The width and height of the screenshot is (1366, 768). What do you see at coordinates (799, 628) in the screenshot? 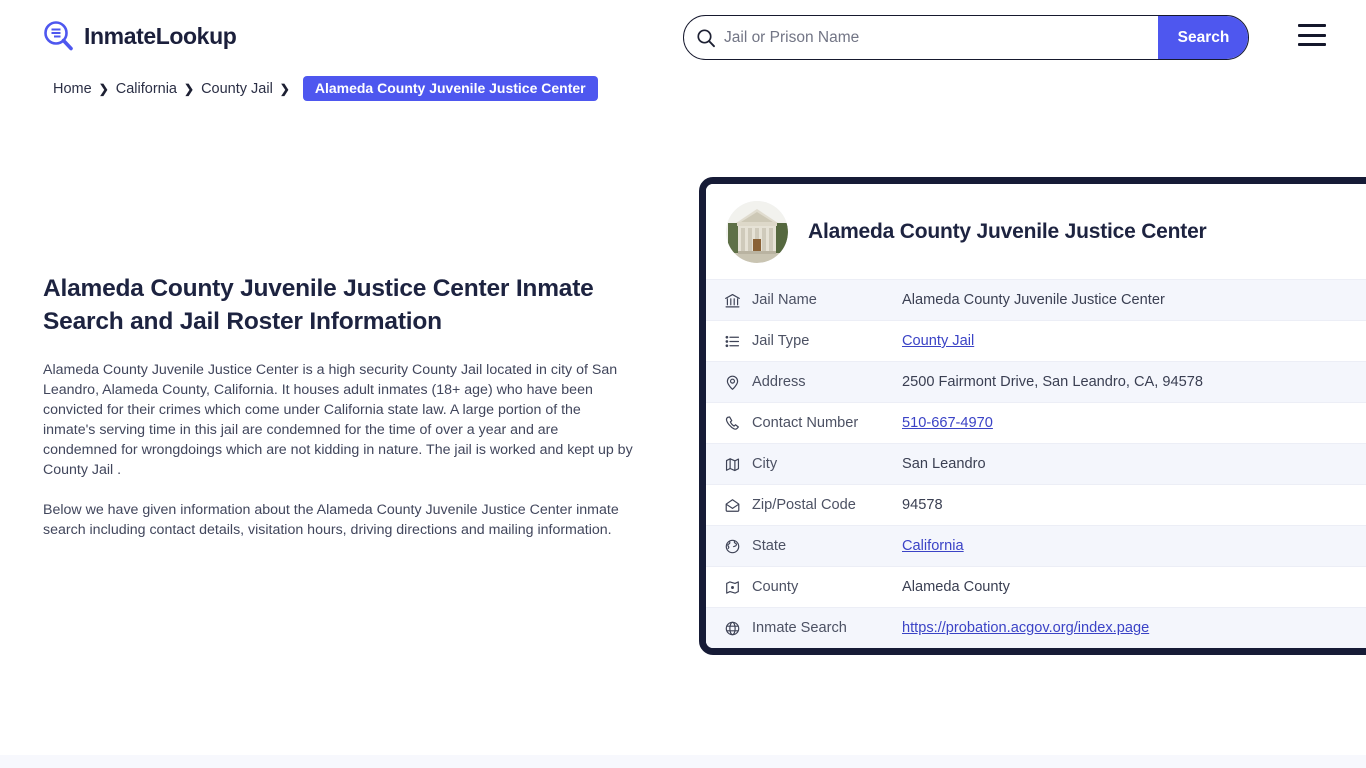
I see `row-label: Inmate Search` at bounding box center [799, 628].